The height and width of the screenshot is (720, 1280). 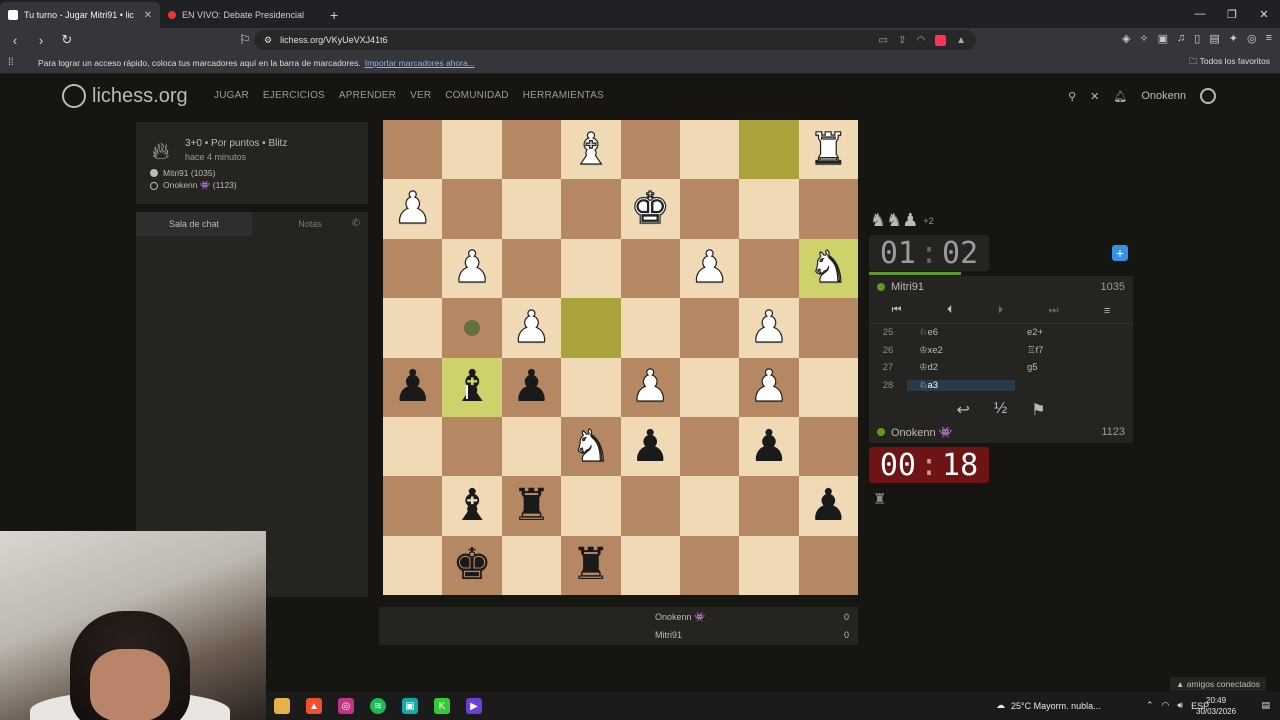 What do you see at coordinates (950, 310) in the screenshot?
I see `prev-move-icon: ⏴` at bounding box center [950, 310].